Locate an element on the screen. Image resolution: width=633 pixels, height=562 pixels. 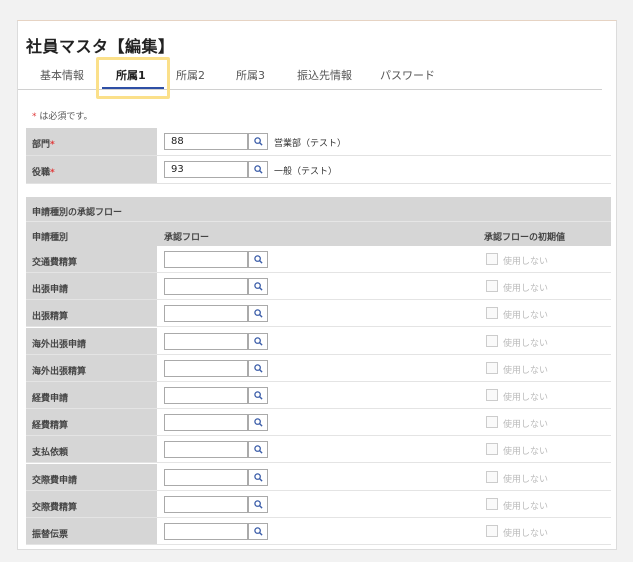
tab-basic-info: 基本情報 is located at coordinates (62, 75).